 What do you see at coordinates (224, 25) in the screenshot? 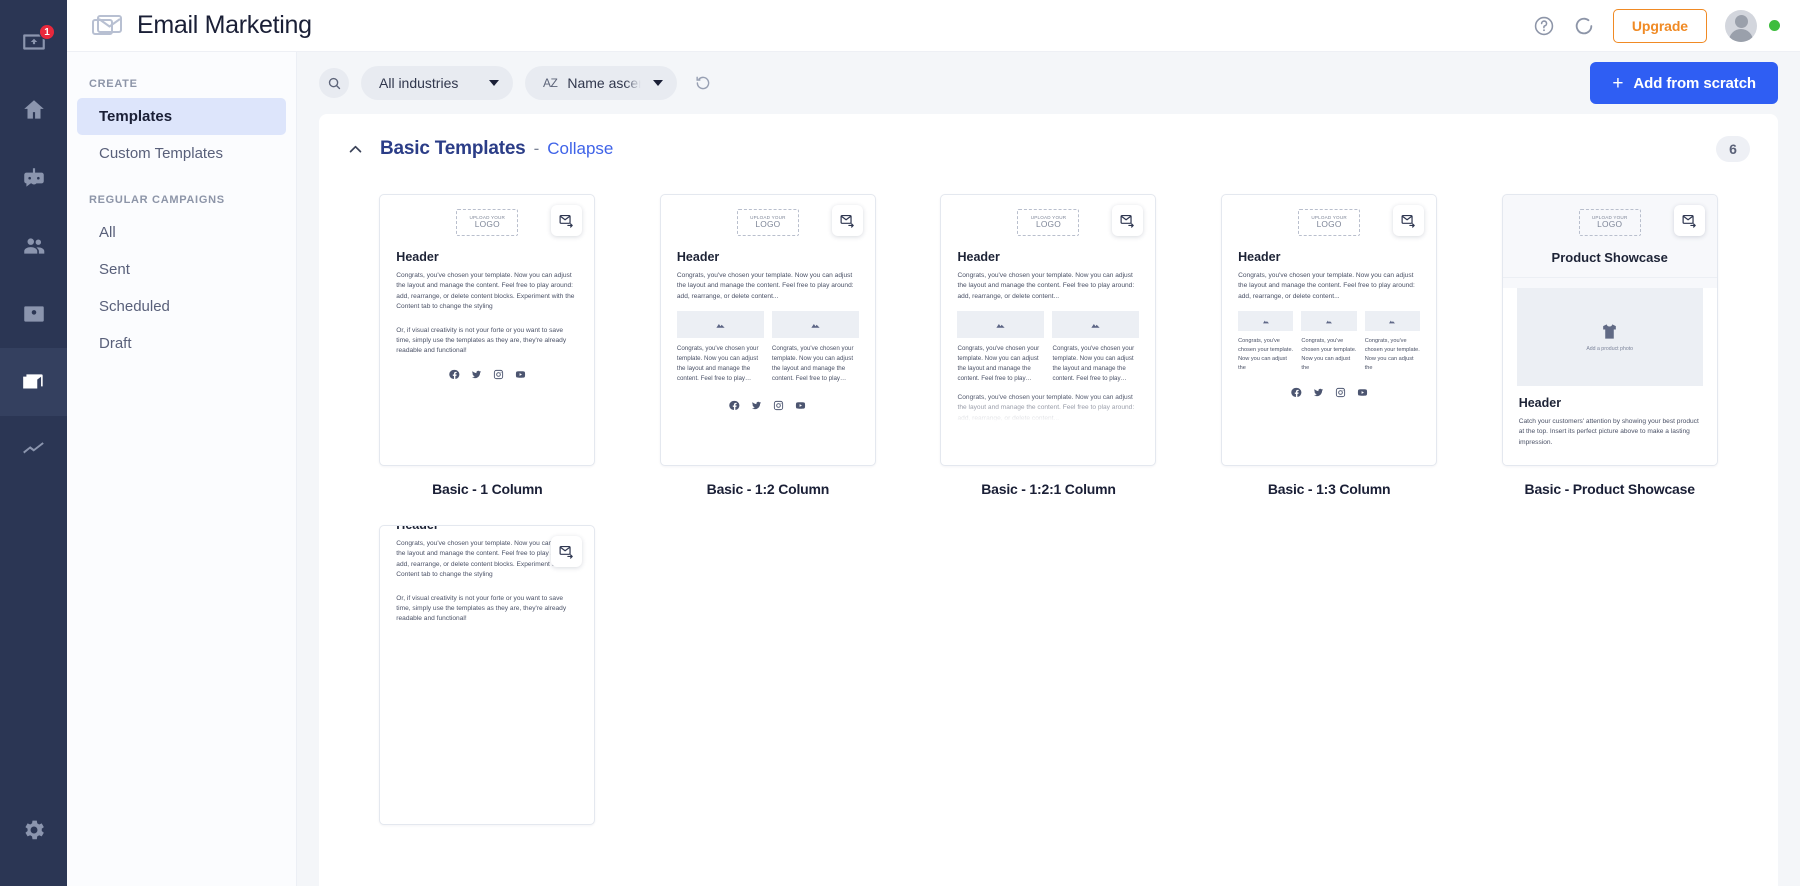
I see `page-title: Email Marketing` at bounding box center [224, 25].